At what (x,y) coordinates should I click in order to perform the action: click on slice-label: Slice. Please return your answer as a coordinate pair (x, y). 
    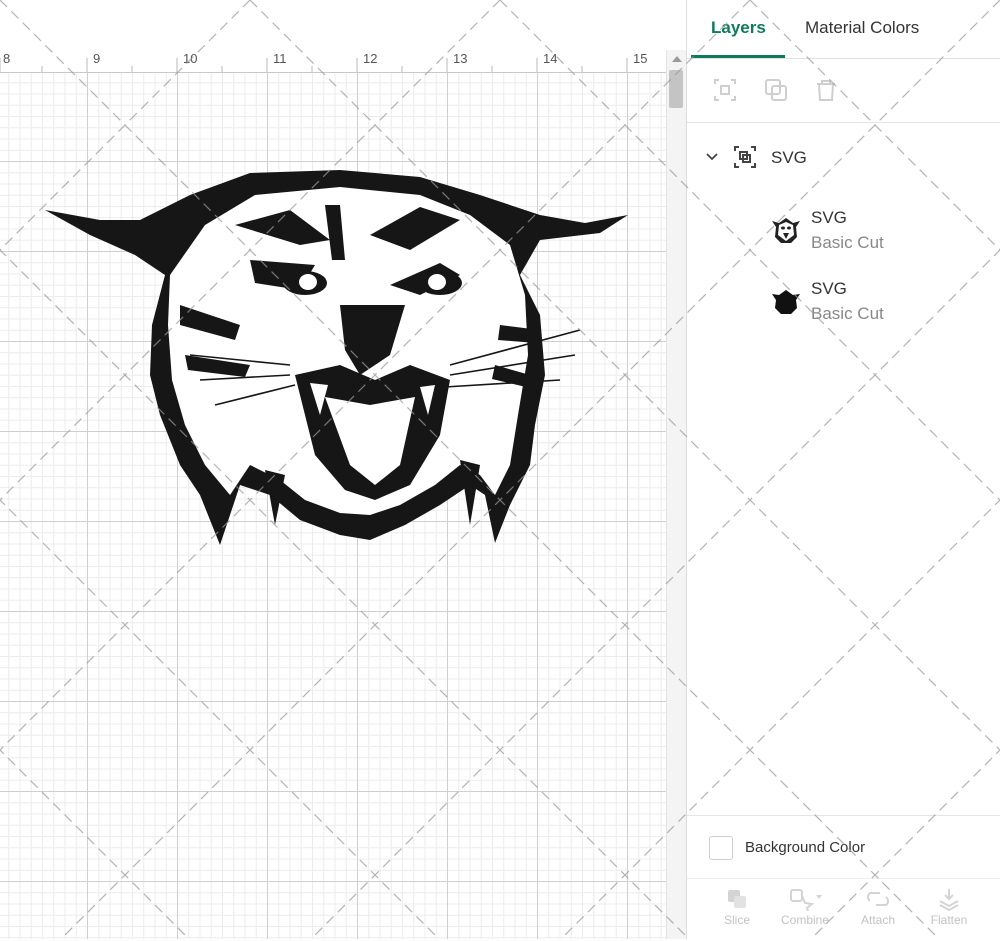
    Looking at the image, I should click on (736, 920).